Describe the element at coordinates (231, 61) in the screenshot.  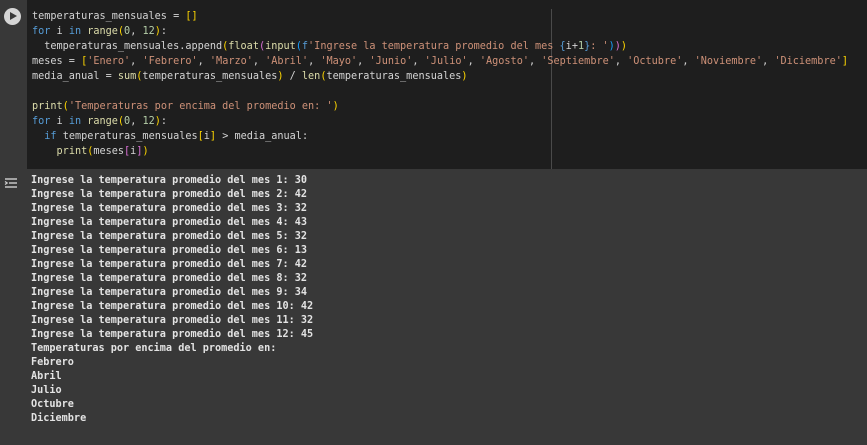
I see `code-token: 'Marzo'` at that location.